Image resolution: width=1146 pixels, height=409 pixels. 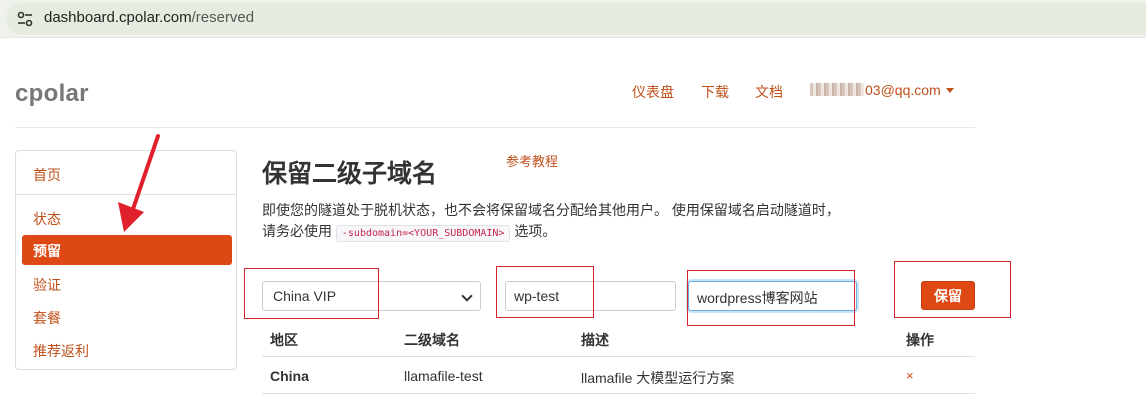 What do you see at coordinates (52, 94) in the screenshot?
I see `brand-logo: cpolar` at bounding box center [52, 94].